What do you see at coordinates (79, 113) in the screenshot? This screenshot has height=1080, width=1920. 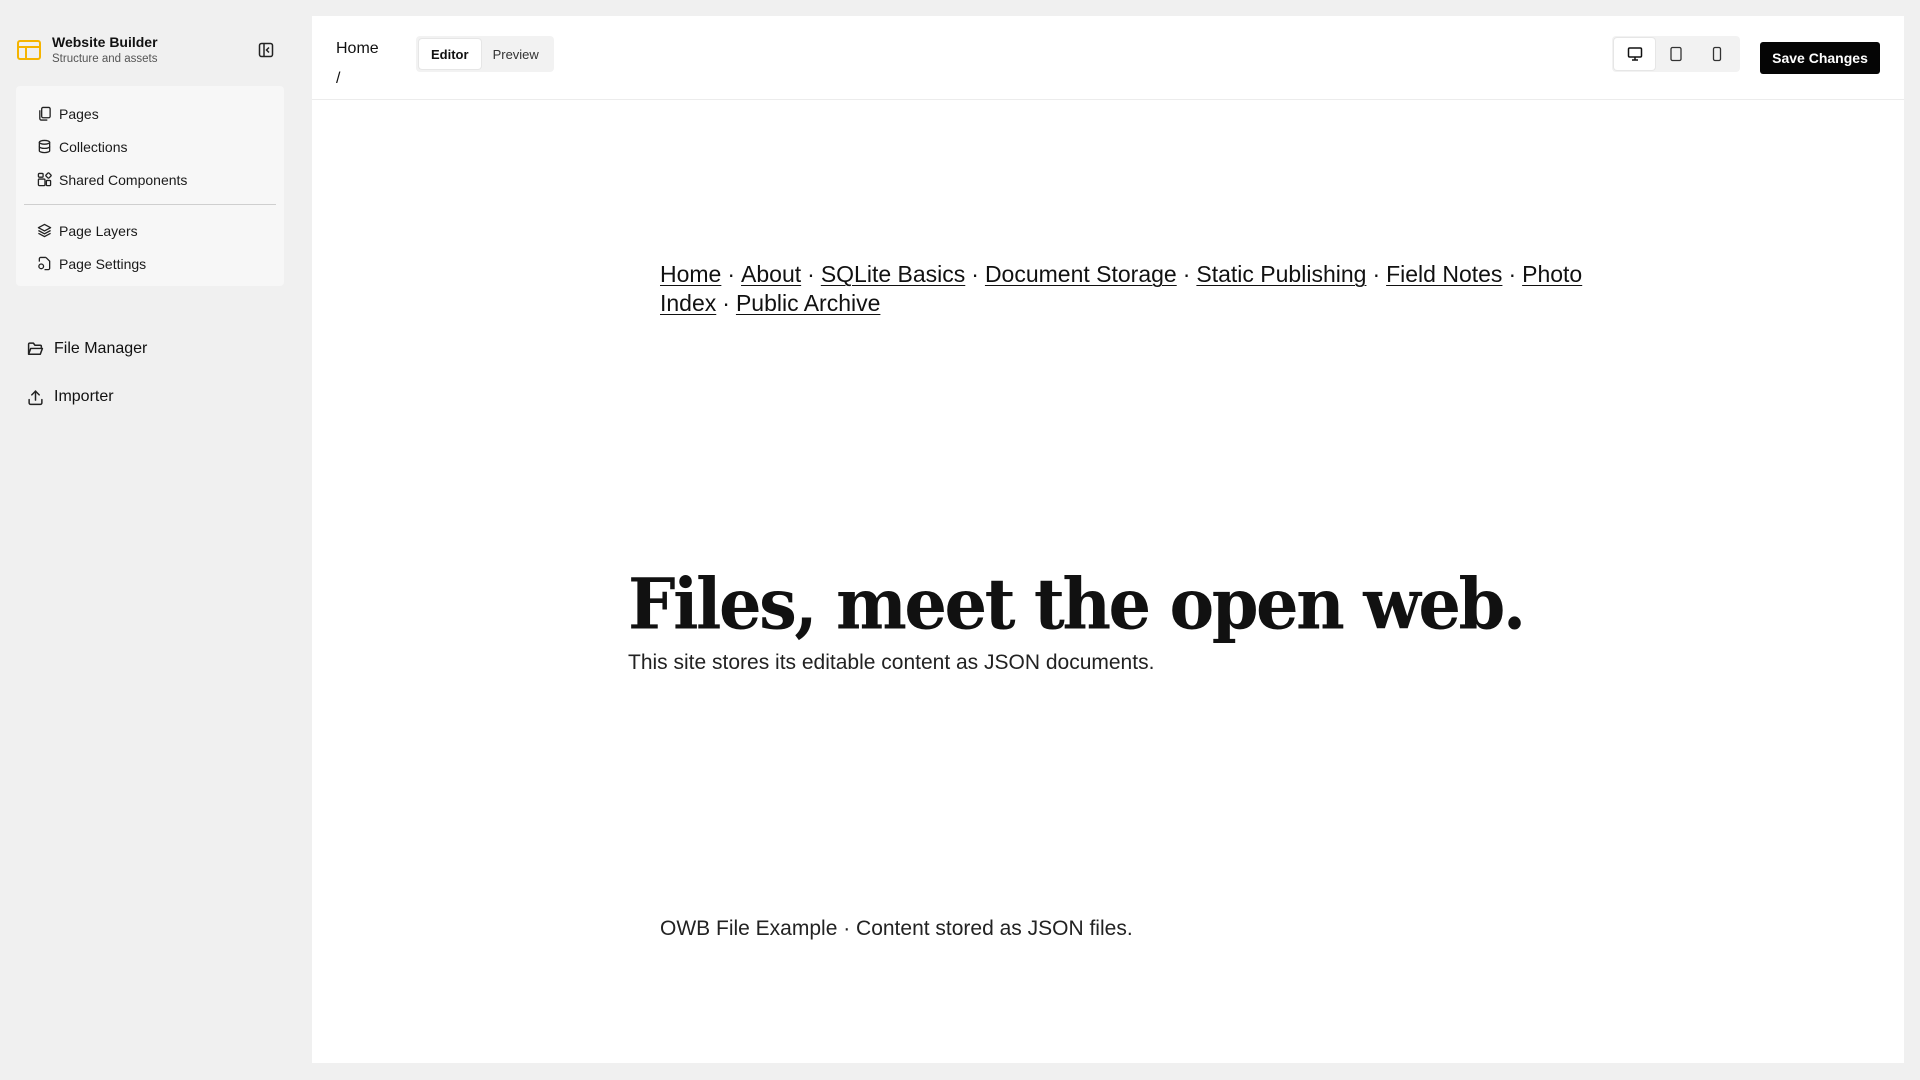 I see `sidebar-item-label: Pages` at bounding box center [79, 113].